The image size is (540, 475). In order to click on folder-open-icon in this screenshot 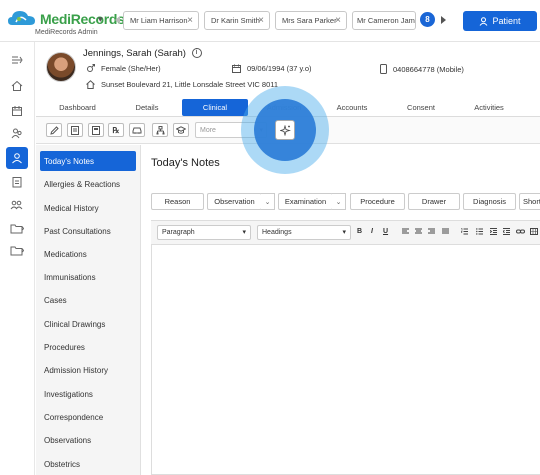, I will do `click(17, 250)`.